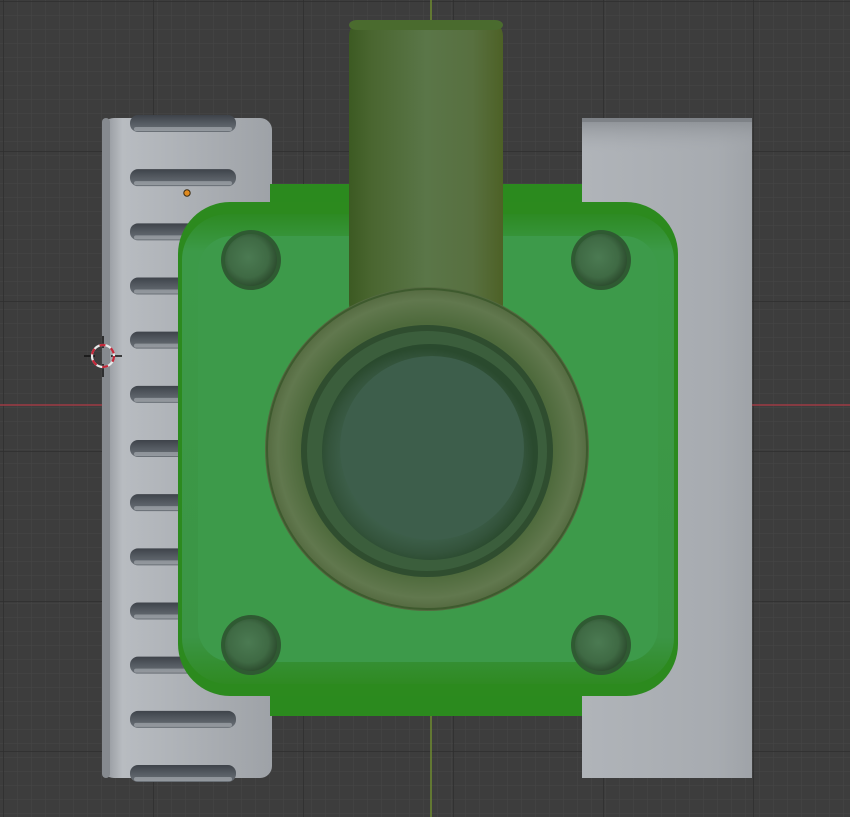 The height and width of the screenshot is (817, 850). Describe the element at coordinates (187, 193) in the screenshot. I see `object-origin-marker` at that location.